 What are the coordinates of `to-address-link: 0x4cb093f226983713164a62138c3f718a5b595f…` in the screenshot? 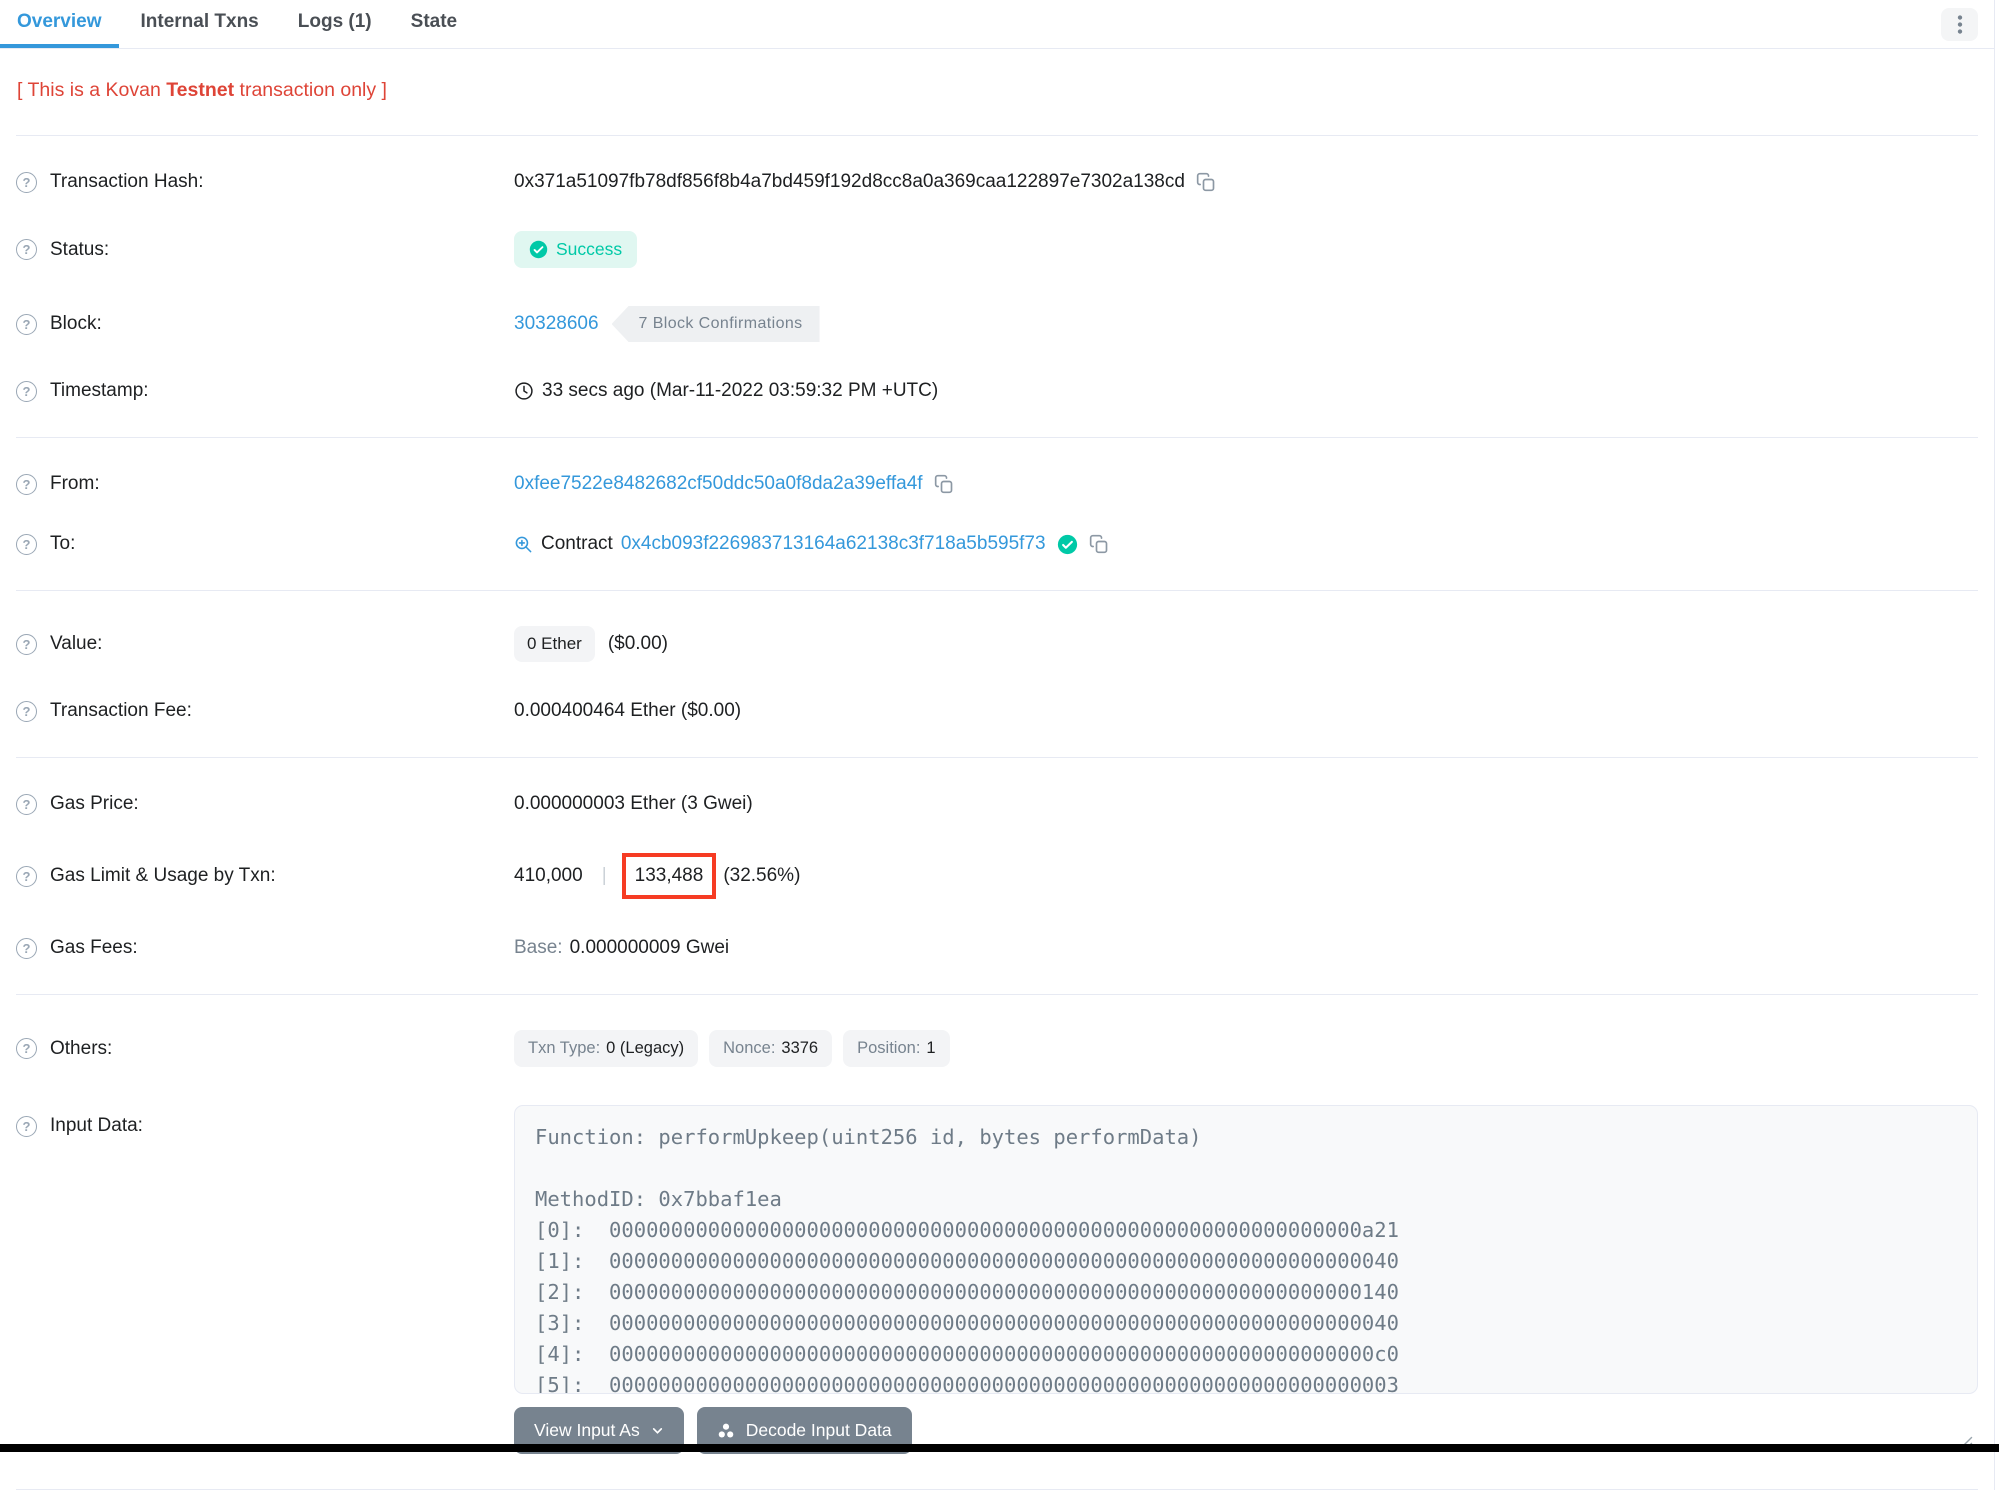 It's located at (833, 544).